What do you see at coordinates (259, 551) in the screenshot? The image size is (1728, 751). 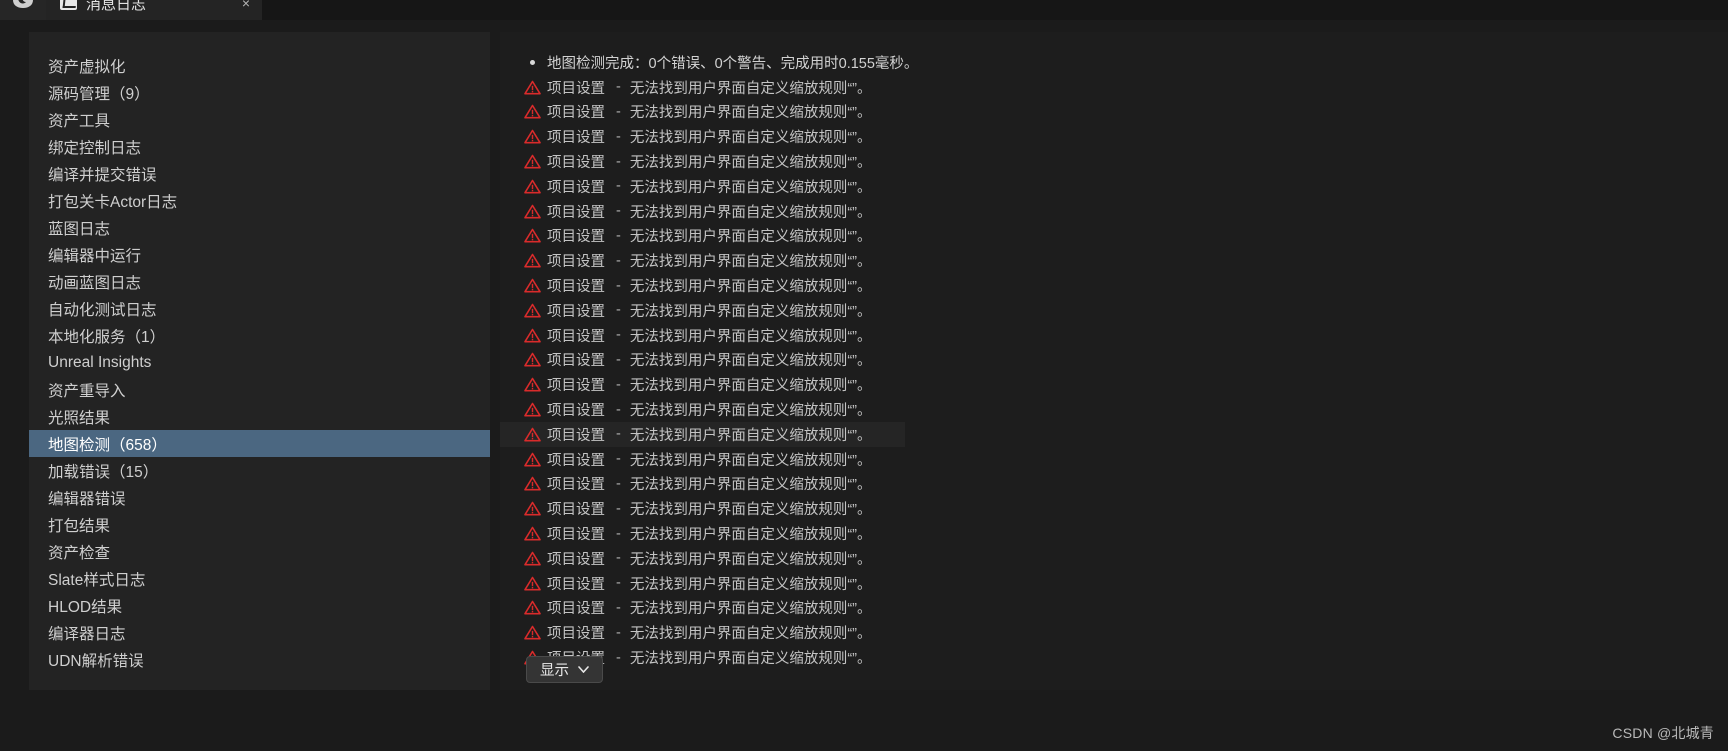 I see `sidebar-item: 资产检查` at bounding box center [259, 551].